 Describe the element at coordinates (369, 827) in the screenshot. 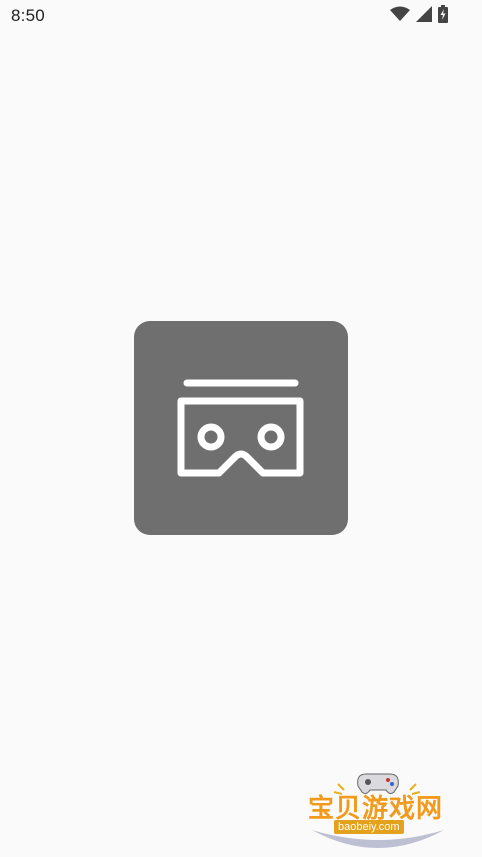

I see `watermark-url: baobeiy.com` at that location.